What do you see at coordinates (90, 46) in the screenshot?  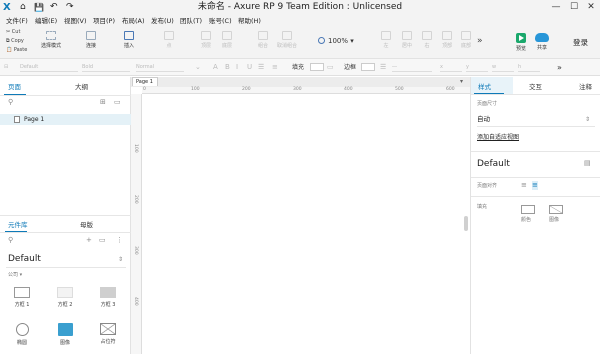 I see `connect-label: 连接` at bounding box center [90, 46].